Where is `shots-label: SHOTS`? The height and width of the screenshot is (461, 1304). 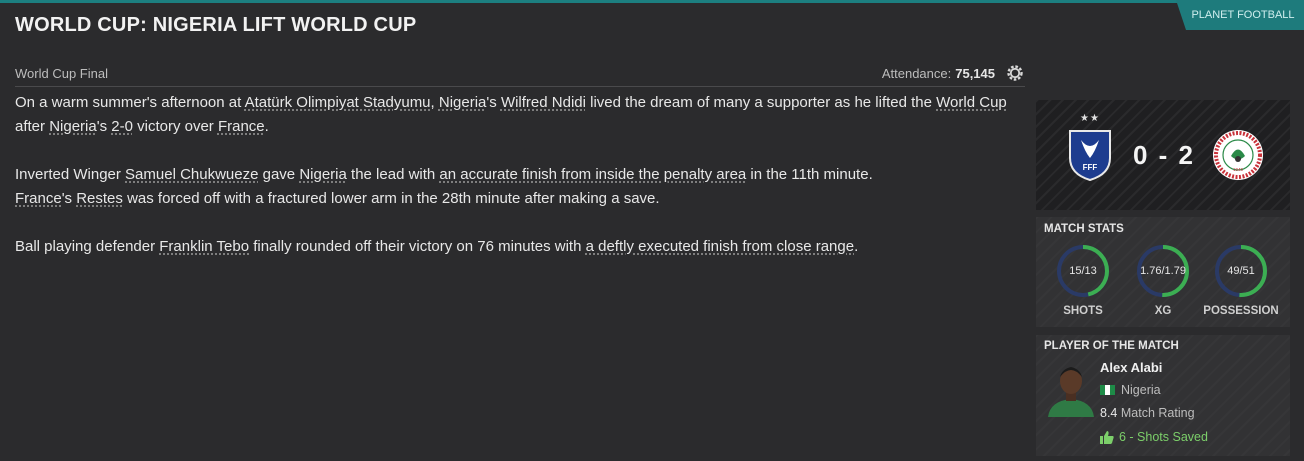 shots-label: SHOTS is located at coordinates (1083, 311).